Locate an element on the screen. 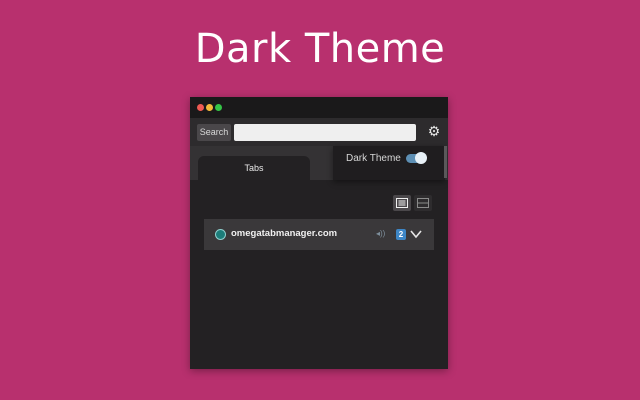 This screenshot has height=400, width=640. grid-view-icon is located at coordinates (423, 203).